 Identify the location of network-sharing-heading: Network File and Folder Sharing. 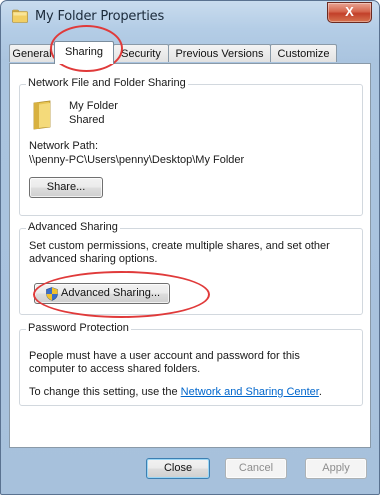
(107, 83).